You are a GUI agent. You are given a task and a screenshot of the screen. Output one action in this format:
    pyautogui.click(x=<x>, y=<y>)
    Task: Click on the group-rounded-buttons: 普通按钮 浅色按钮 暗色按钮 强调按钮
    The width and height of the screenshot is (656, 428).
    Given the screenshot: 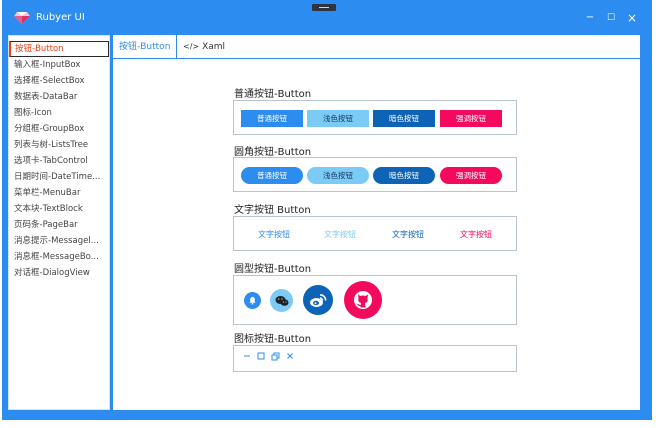 What is the action you would take?
    pyautogui.click(x=375, y=174)
    